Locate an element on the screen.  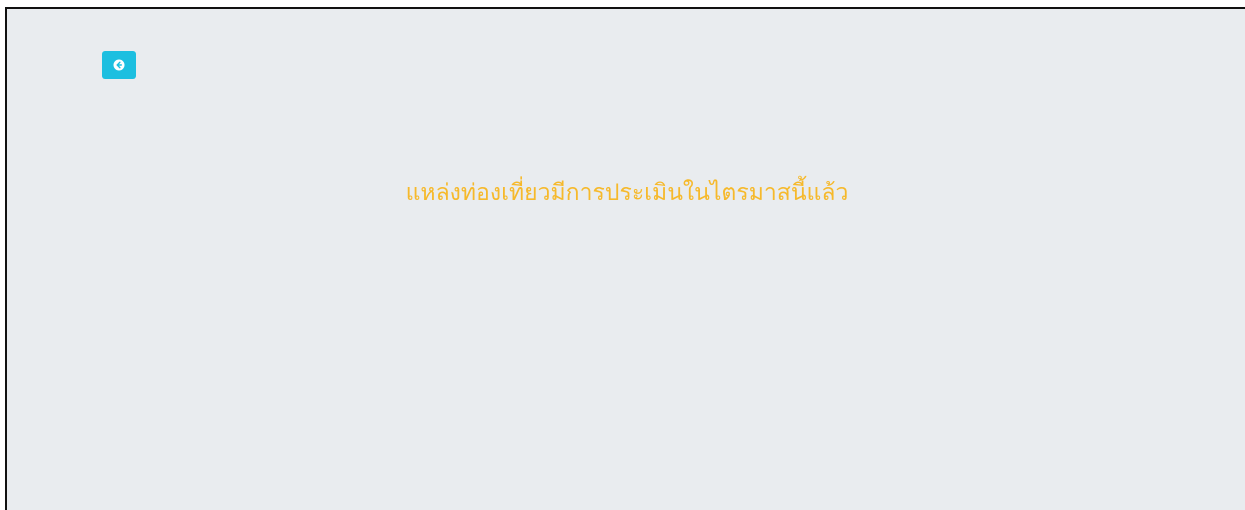
back-button is located at coordinates (119, 65).